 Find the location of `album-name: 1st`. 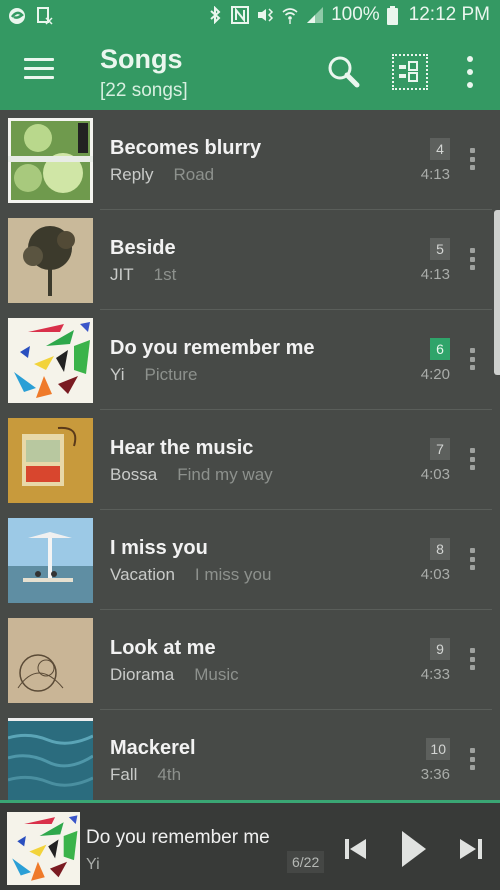

album-name: 1st is located at coordinates (165, 274).